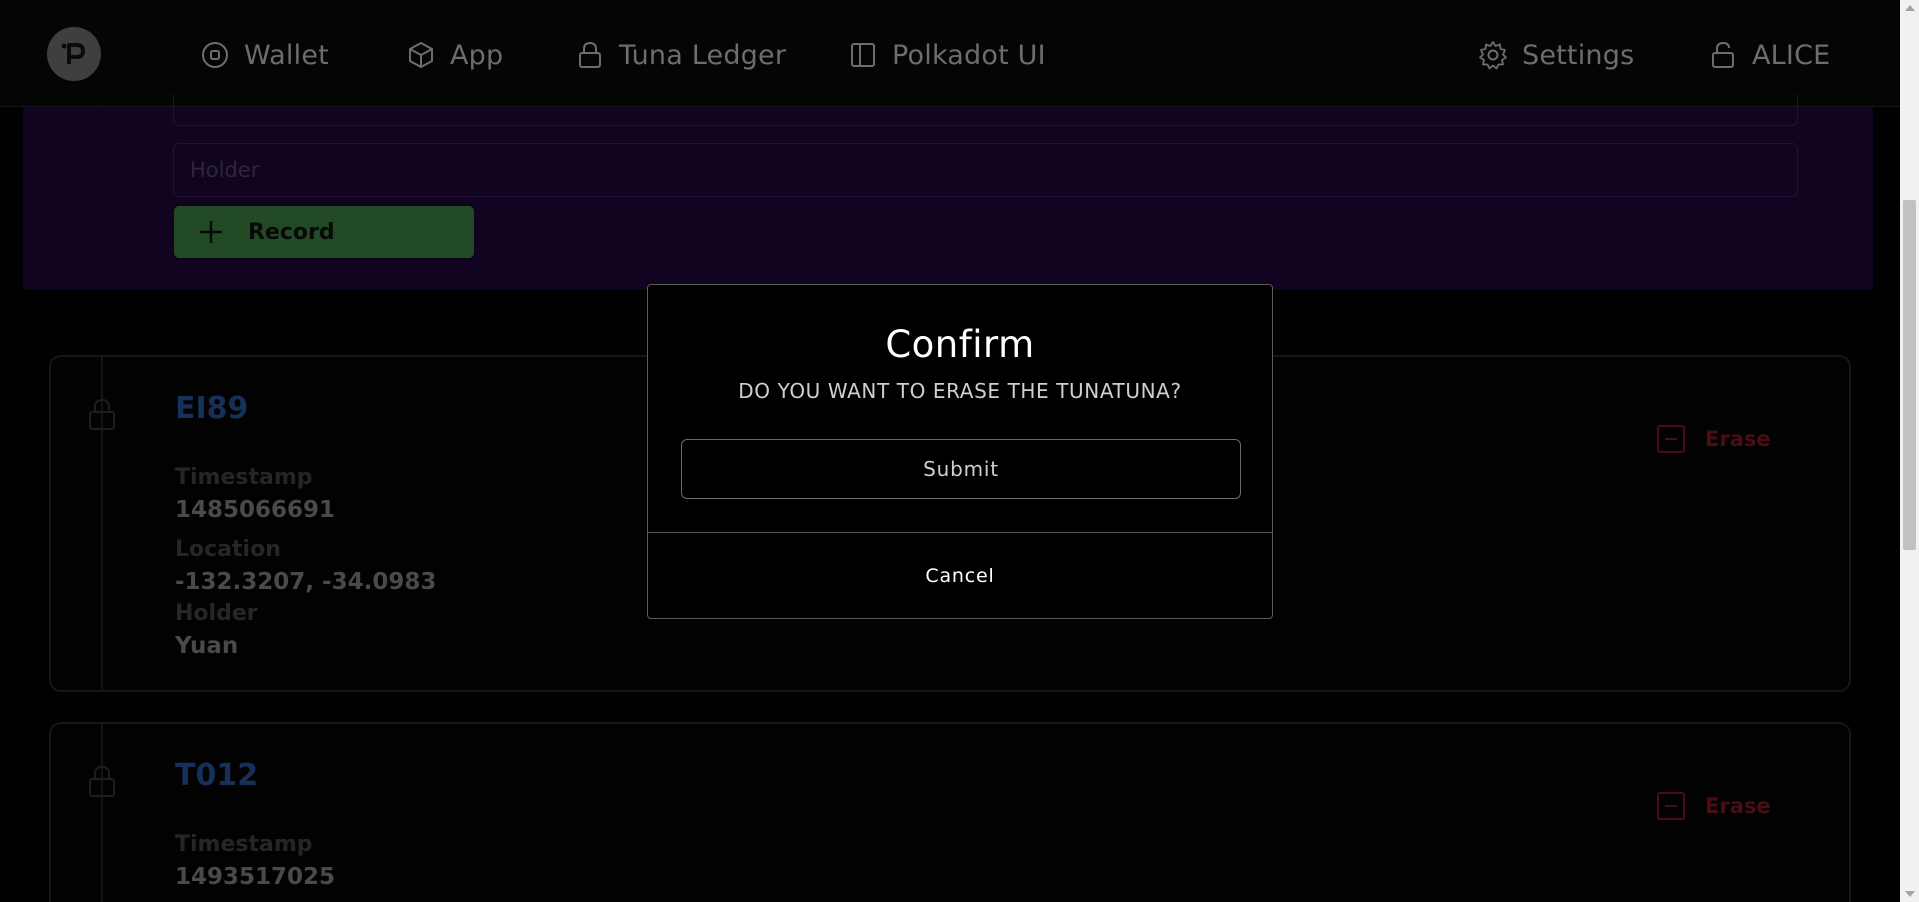 The height and width of the screenshot is (902, 1919). I want to click on page-scrollbar, so click(1909, 451).